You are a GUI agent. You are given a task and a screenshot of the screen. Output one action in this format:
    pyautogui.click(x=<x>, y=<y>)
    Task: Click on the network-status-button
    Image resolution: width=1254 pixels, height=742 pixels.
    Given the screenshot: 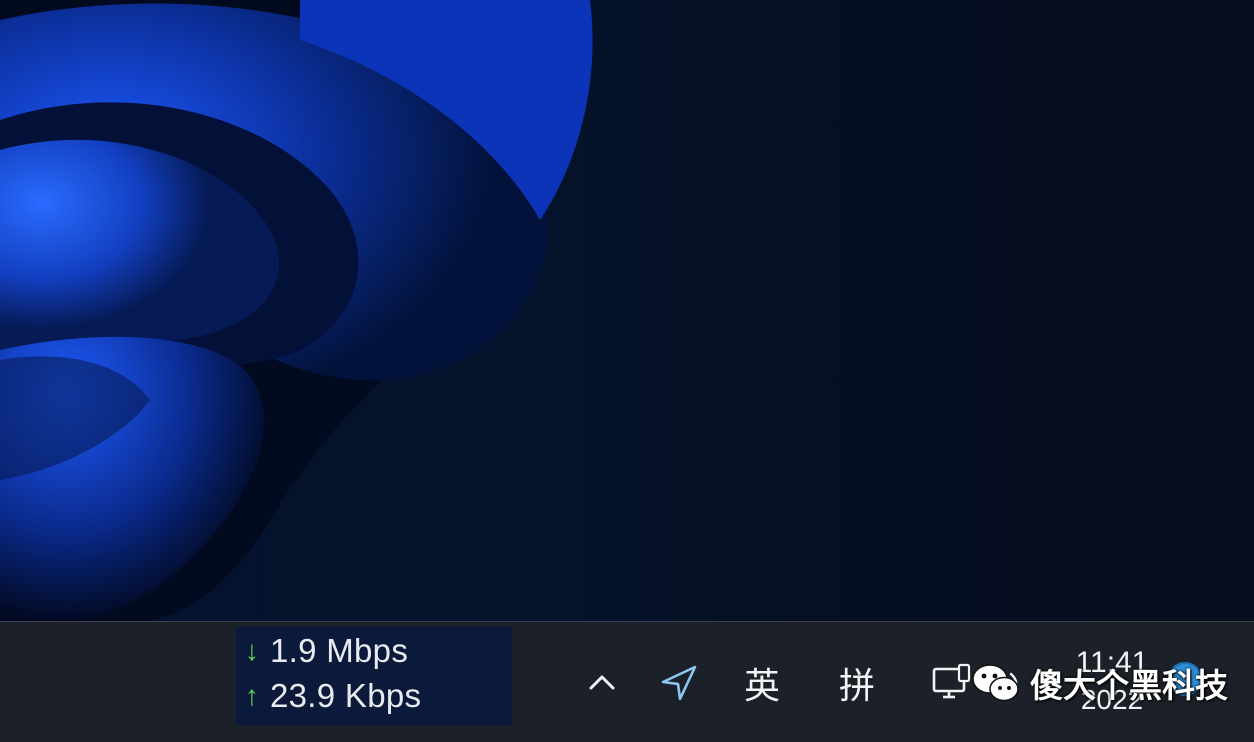 What is the action you would take?
    pyautogui.click(x=951, y=683)
    